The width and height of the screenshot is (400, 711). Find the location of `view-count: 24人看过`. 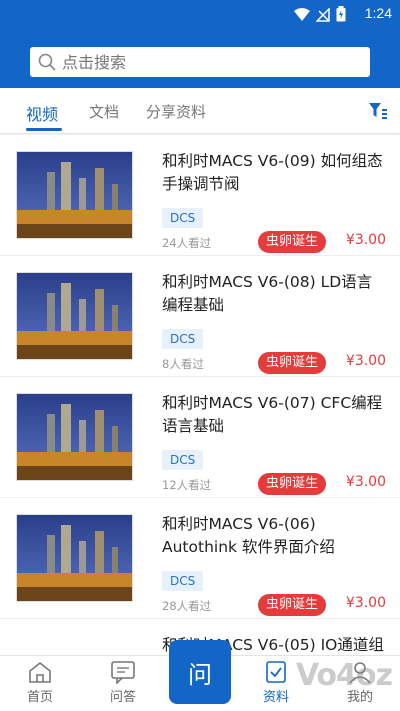

view-count: 24人看过 is located at coordinates (187, 243).